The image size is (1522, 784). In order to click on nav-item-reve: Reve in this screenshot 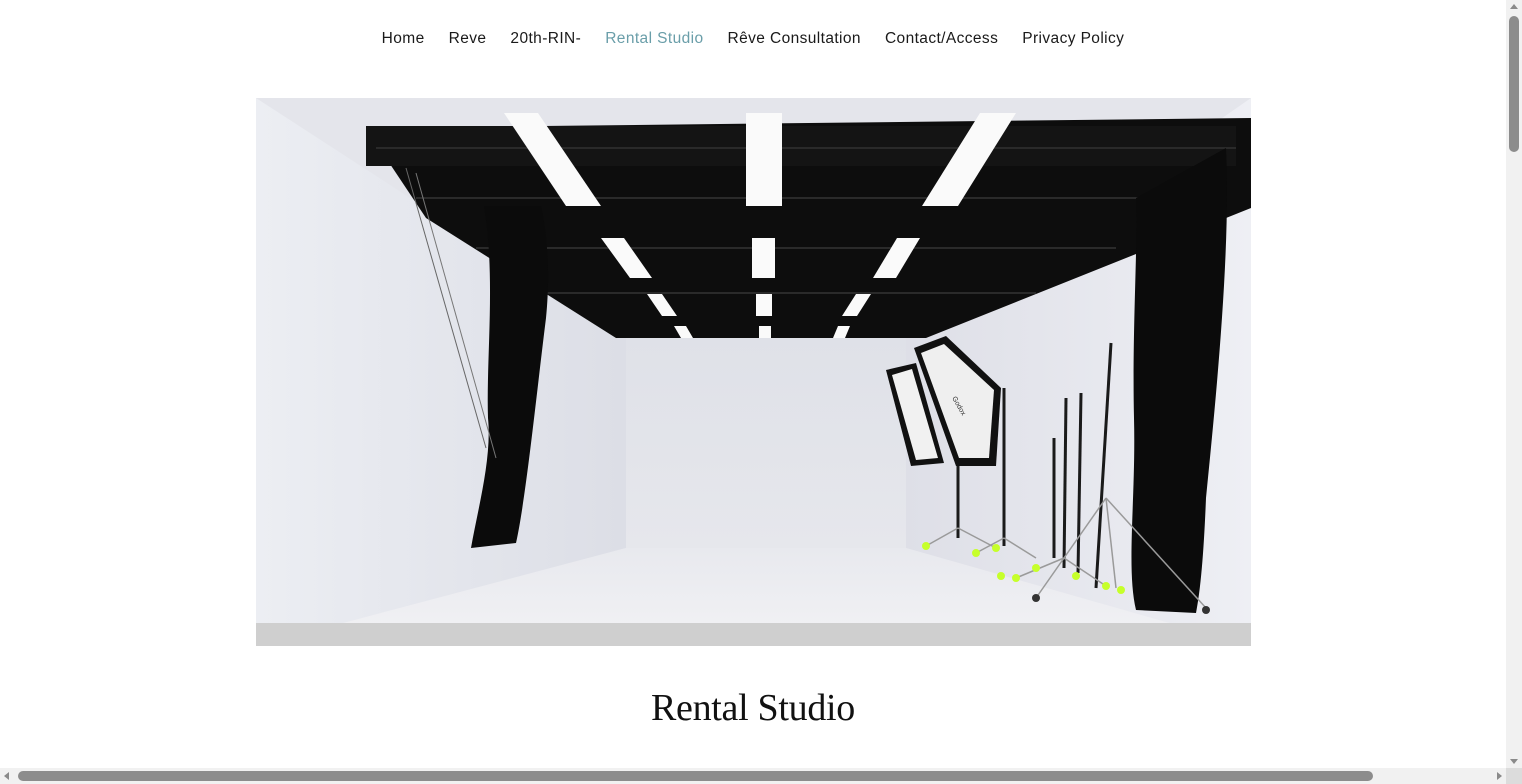, I will do `click(468, 39)`.